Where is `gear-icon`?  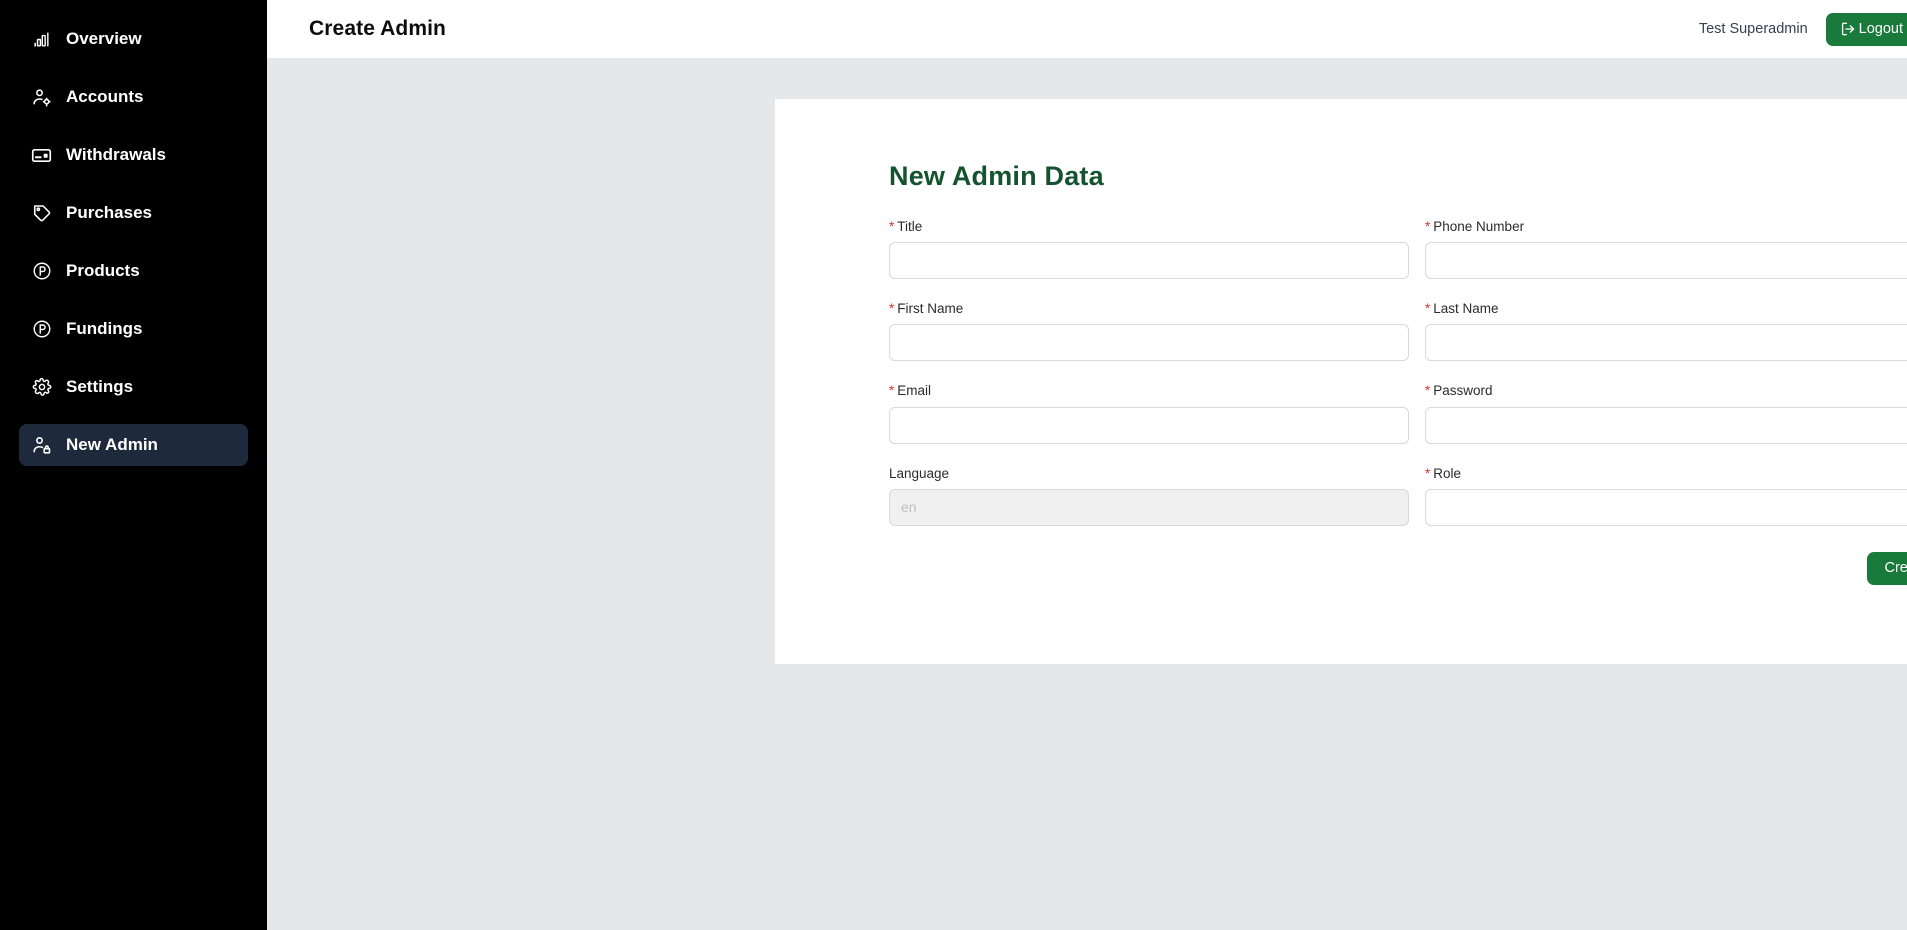
gear-icon is located at coordinates (41, 387).